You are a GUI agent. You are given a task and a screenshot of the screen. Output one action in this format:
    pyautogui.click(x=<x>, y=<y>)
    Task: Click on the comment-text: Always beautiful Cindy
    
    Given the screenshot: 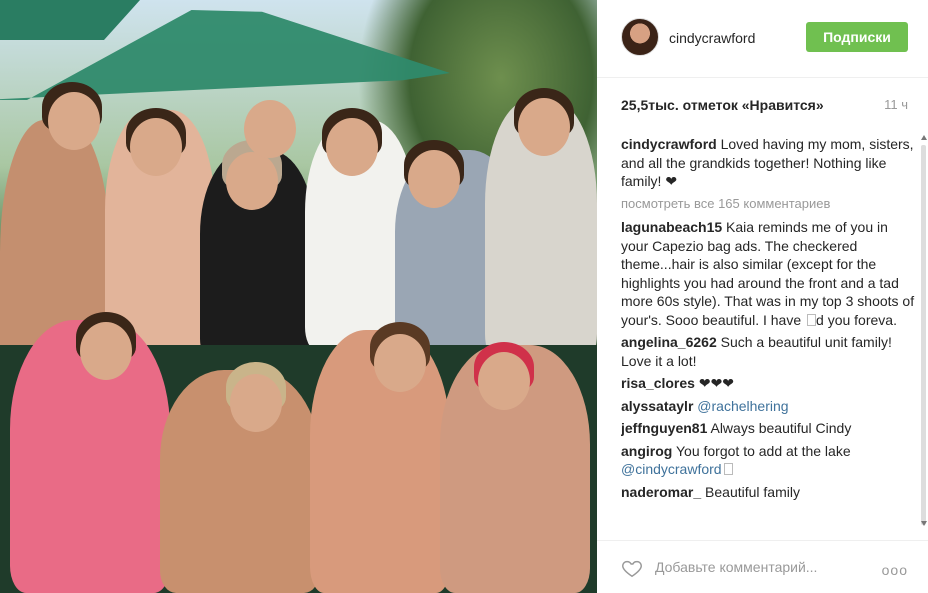 What is the action you would take?
    pyautogui.click(x=781, y=428)
    